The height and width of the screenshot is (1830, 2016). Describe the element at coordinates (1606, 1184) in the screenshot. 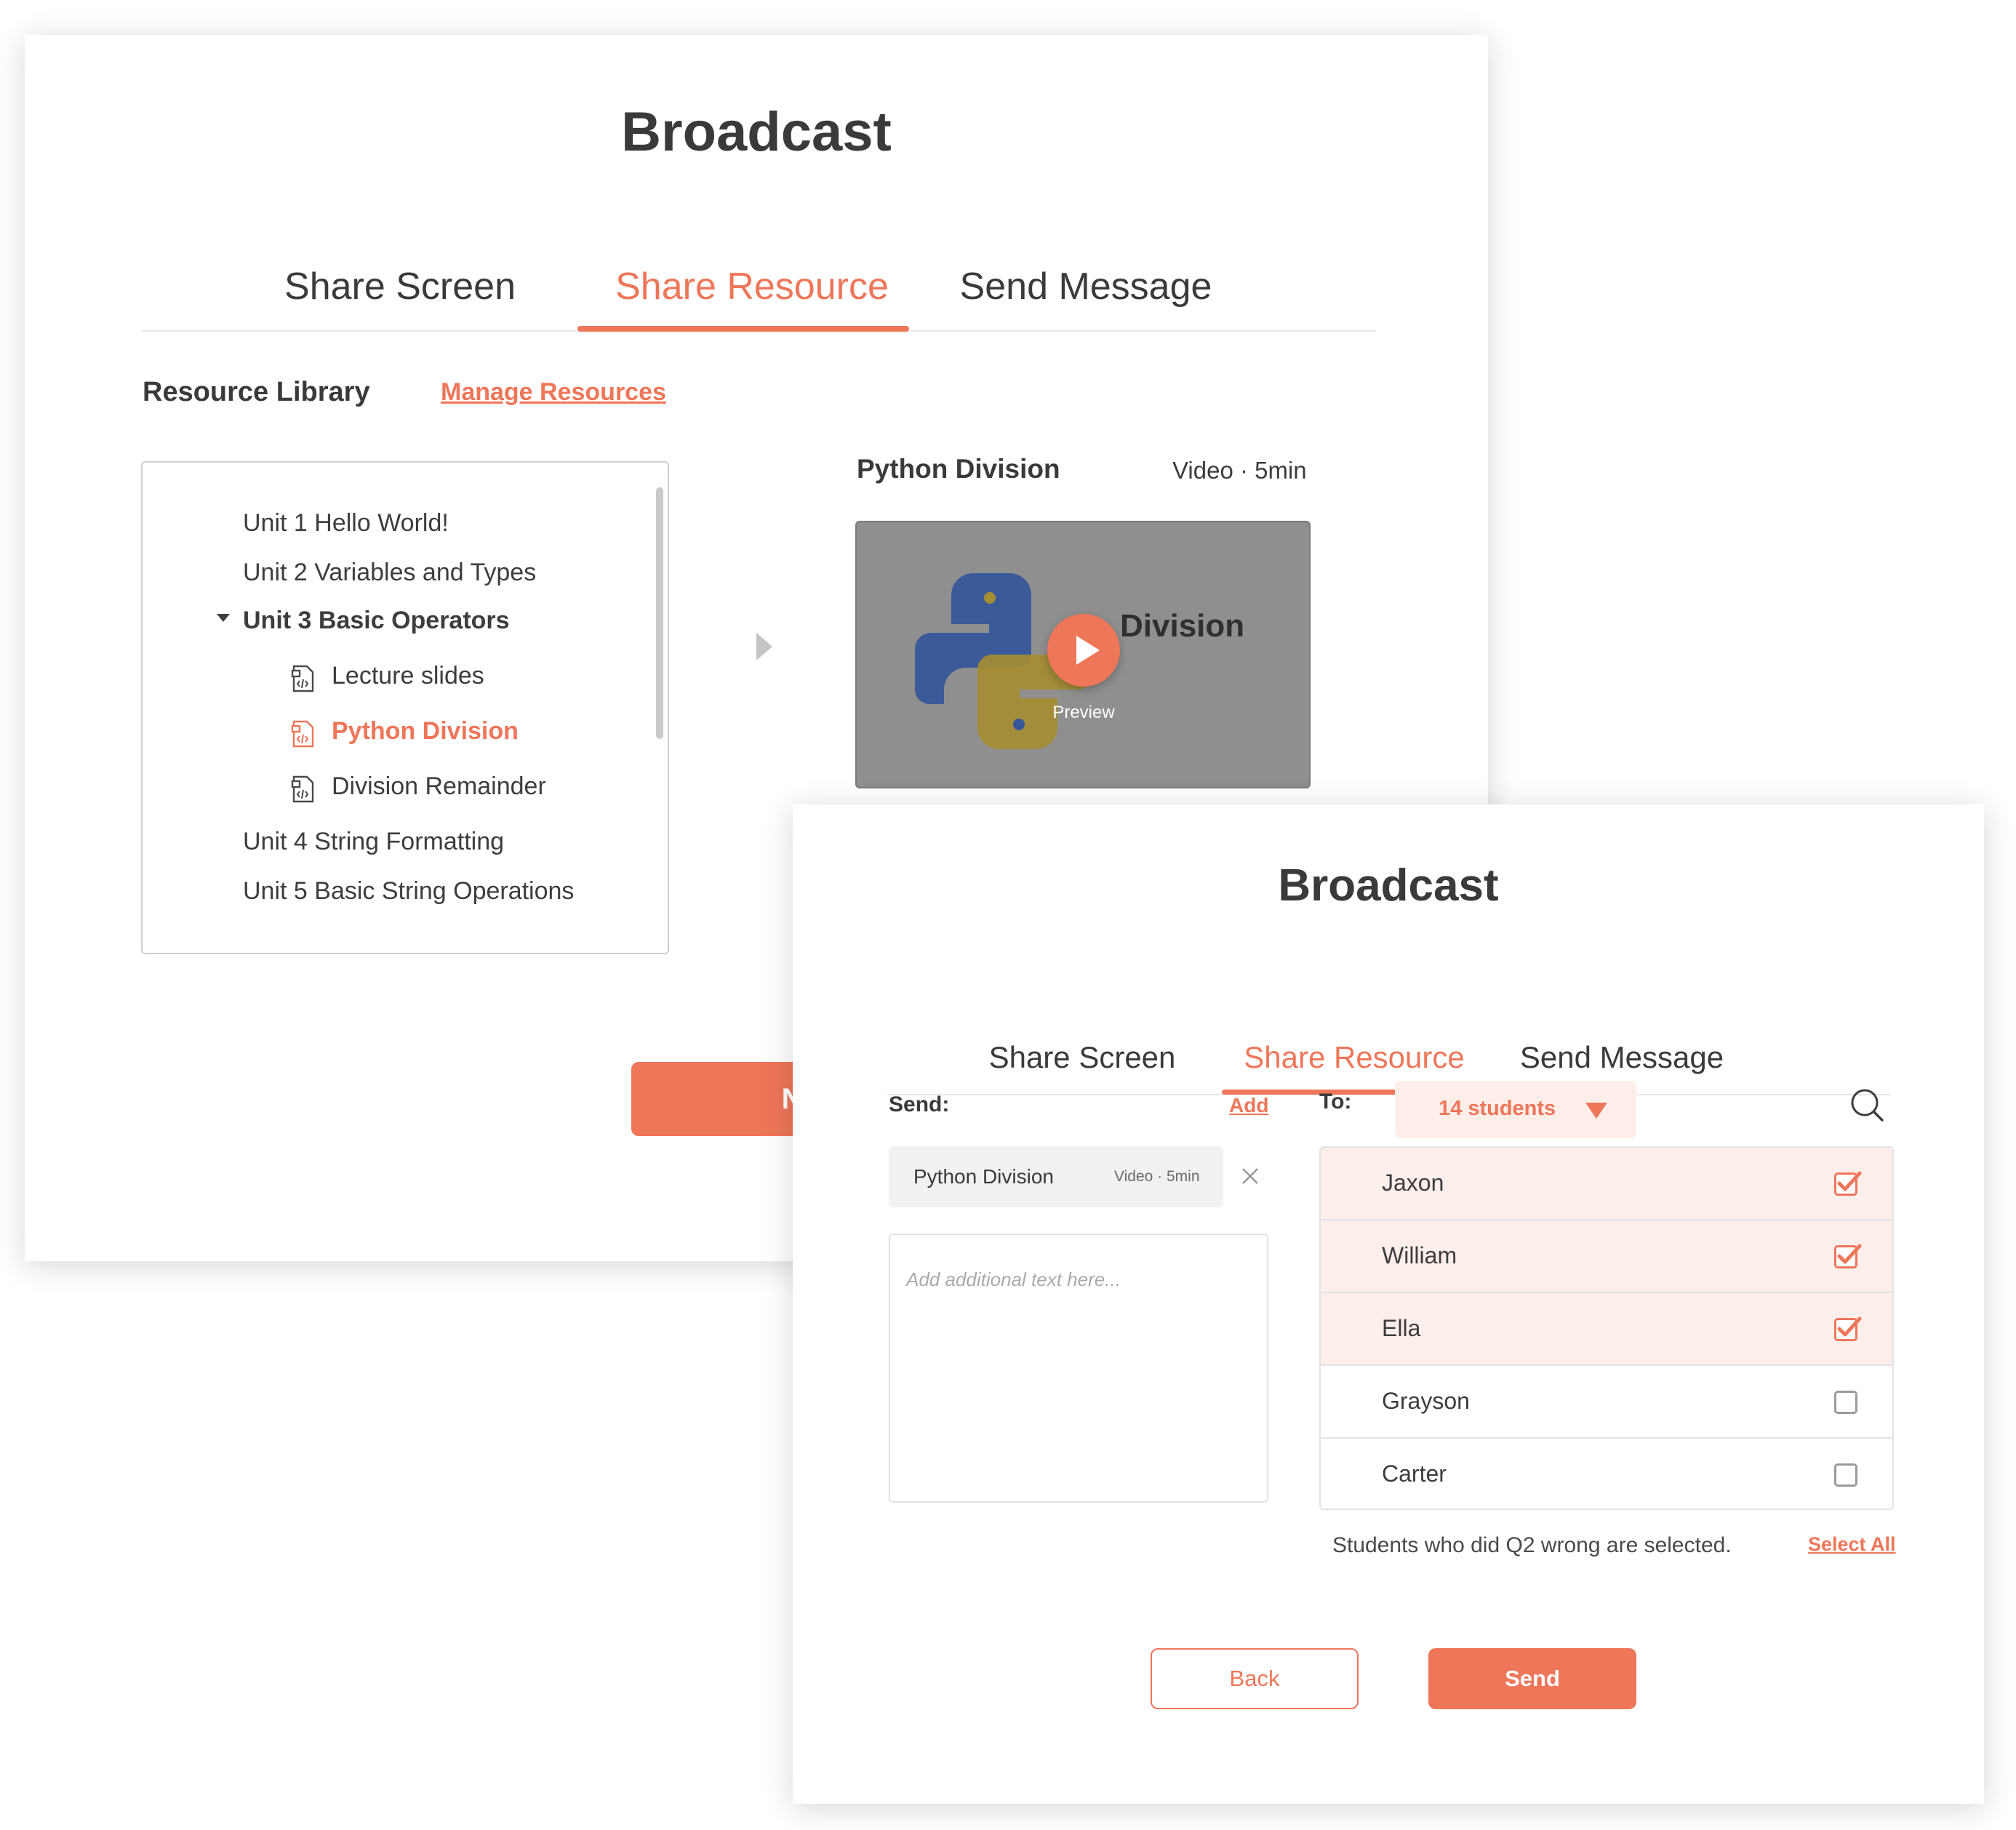

I see `student-row: Jaxon` at that location.